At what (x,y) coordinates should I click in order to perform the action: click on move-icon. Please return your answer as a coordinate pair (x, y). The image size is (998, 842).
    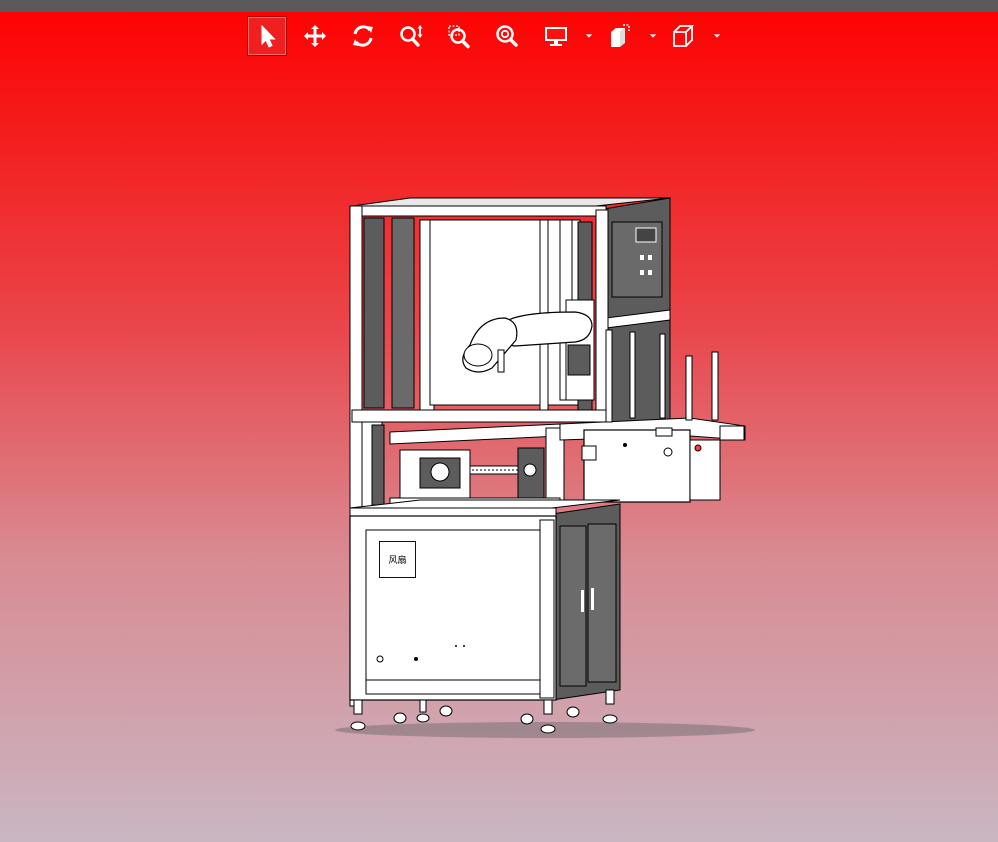
    Looking at the image, I should click on (315, 36).